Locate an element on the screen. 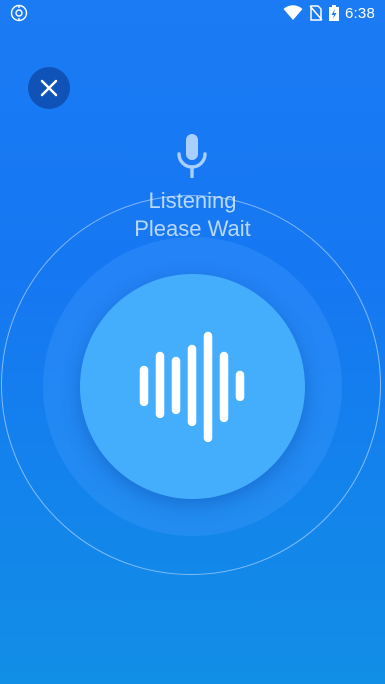 The width and height of the screenshot is (385, 684). battery-charging-icon is located at coordinates (334, 13).